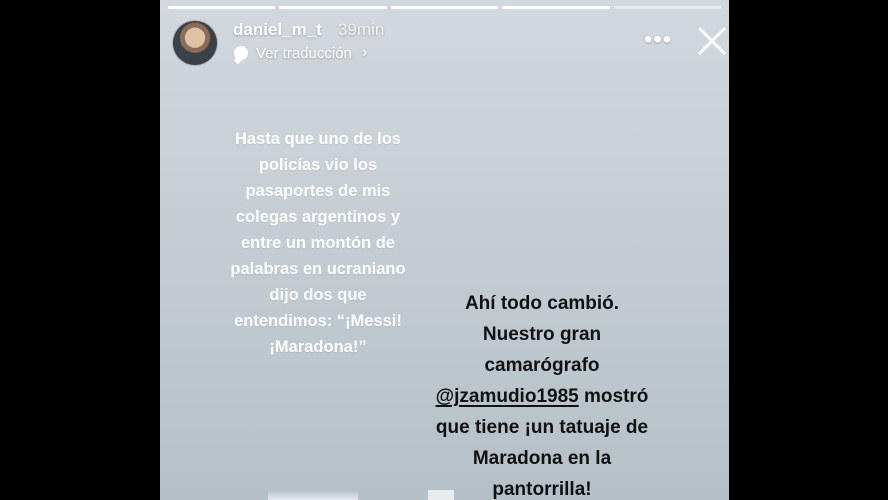  I want to click on post-time: 39min, so click(361, 29).